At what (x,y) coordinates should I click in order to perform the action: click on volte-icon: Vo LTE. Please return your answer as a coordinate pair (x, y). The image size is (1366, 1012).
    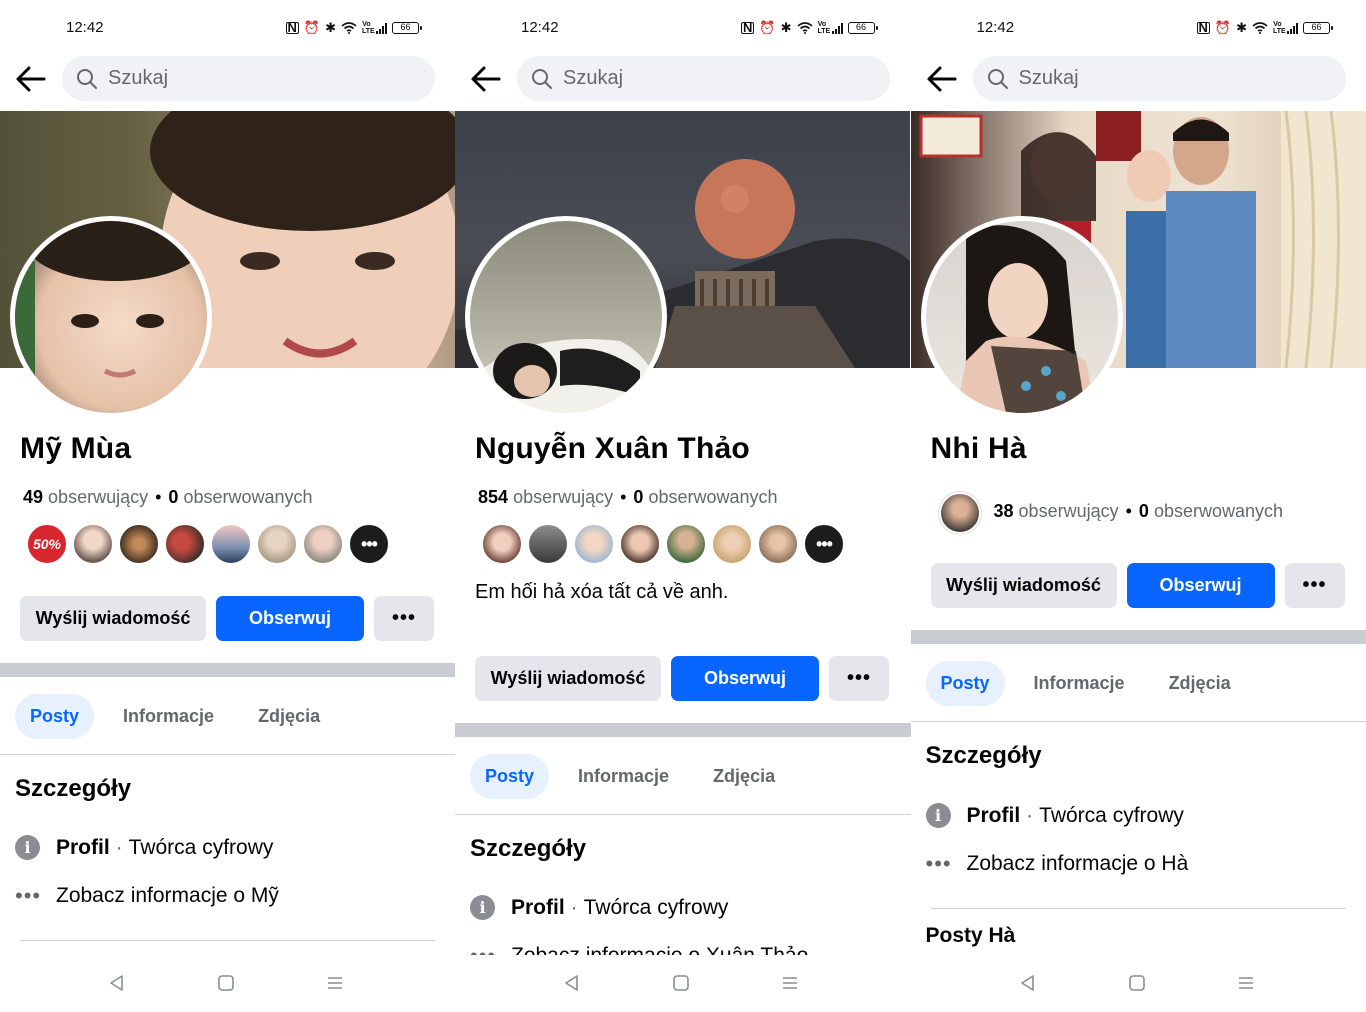
    Looking at the image, I should click on (368, 28).